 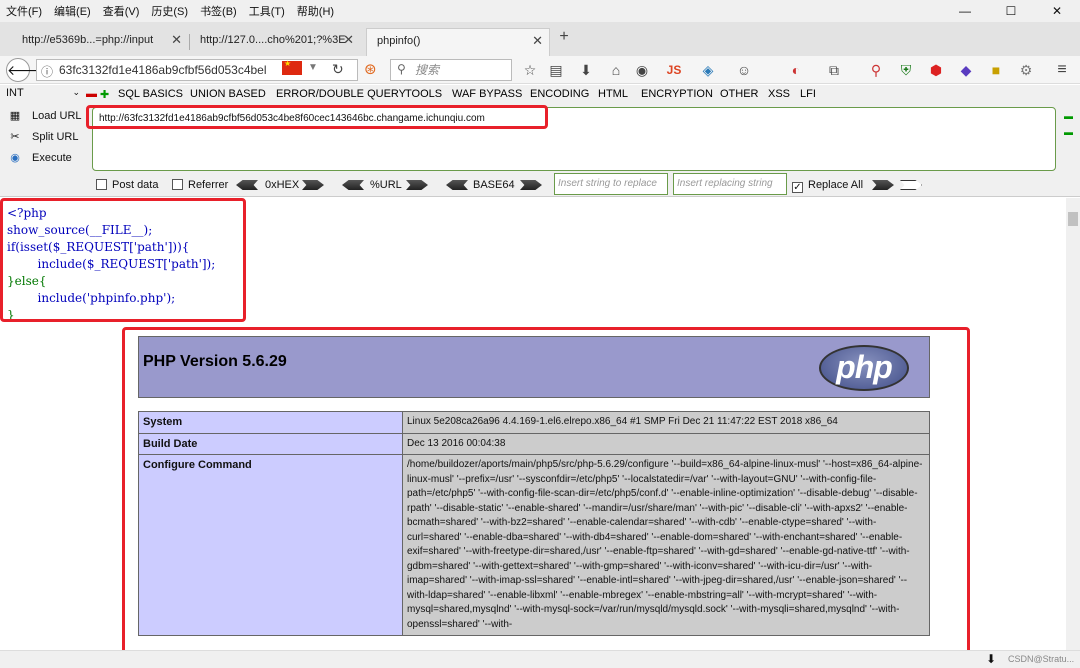 What do you see at coordinates (616, 70) in the screenshot?
I see `home-icon: ⌂` at bounding box center [616, 70].